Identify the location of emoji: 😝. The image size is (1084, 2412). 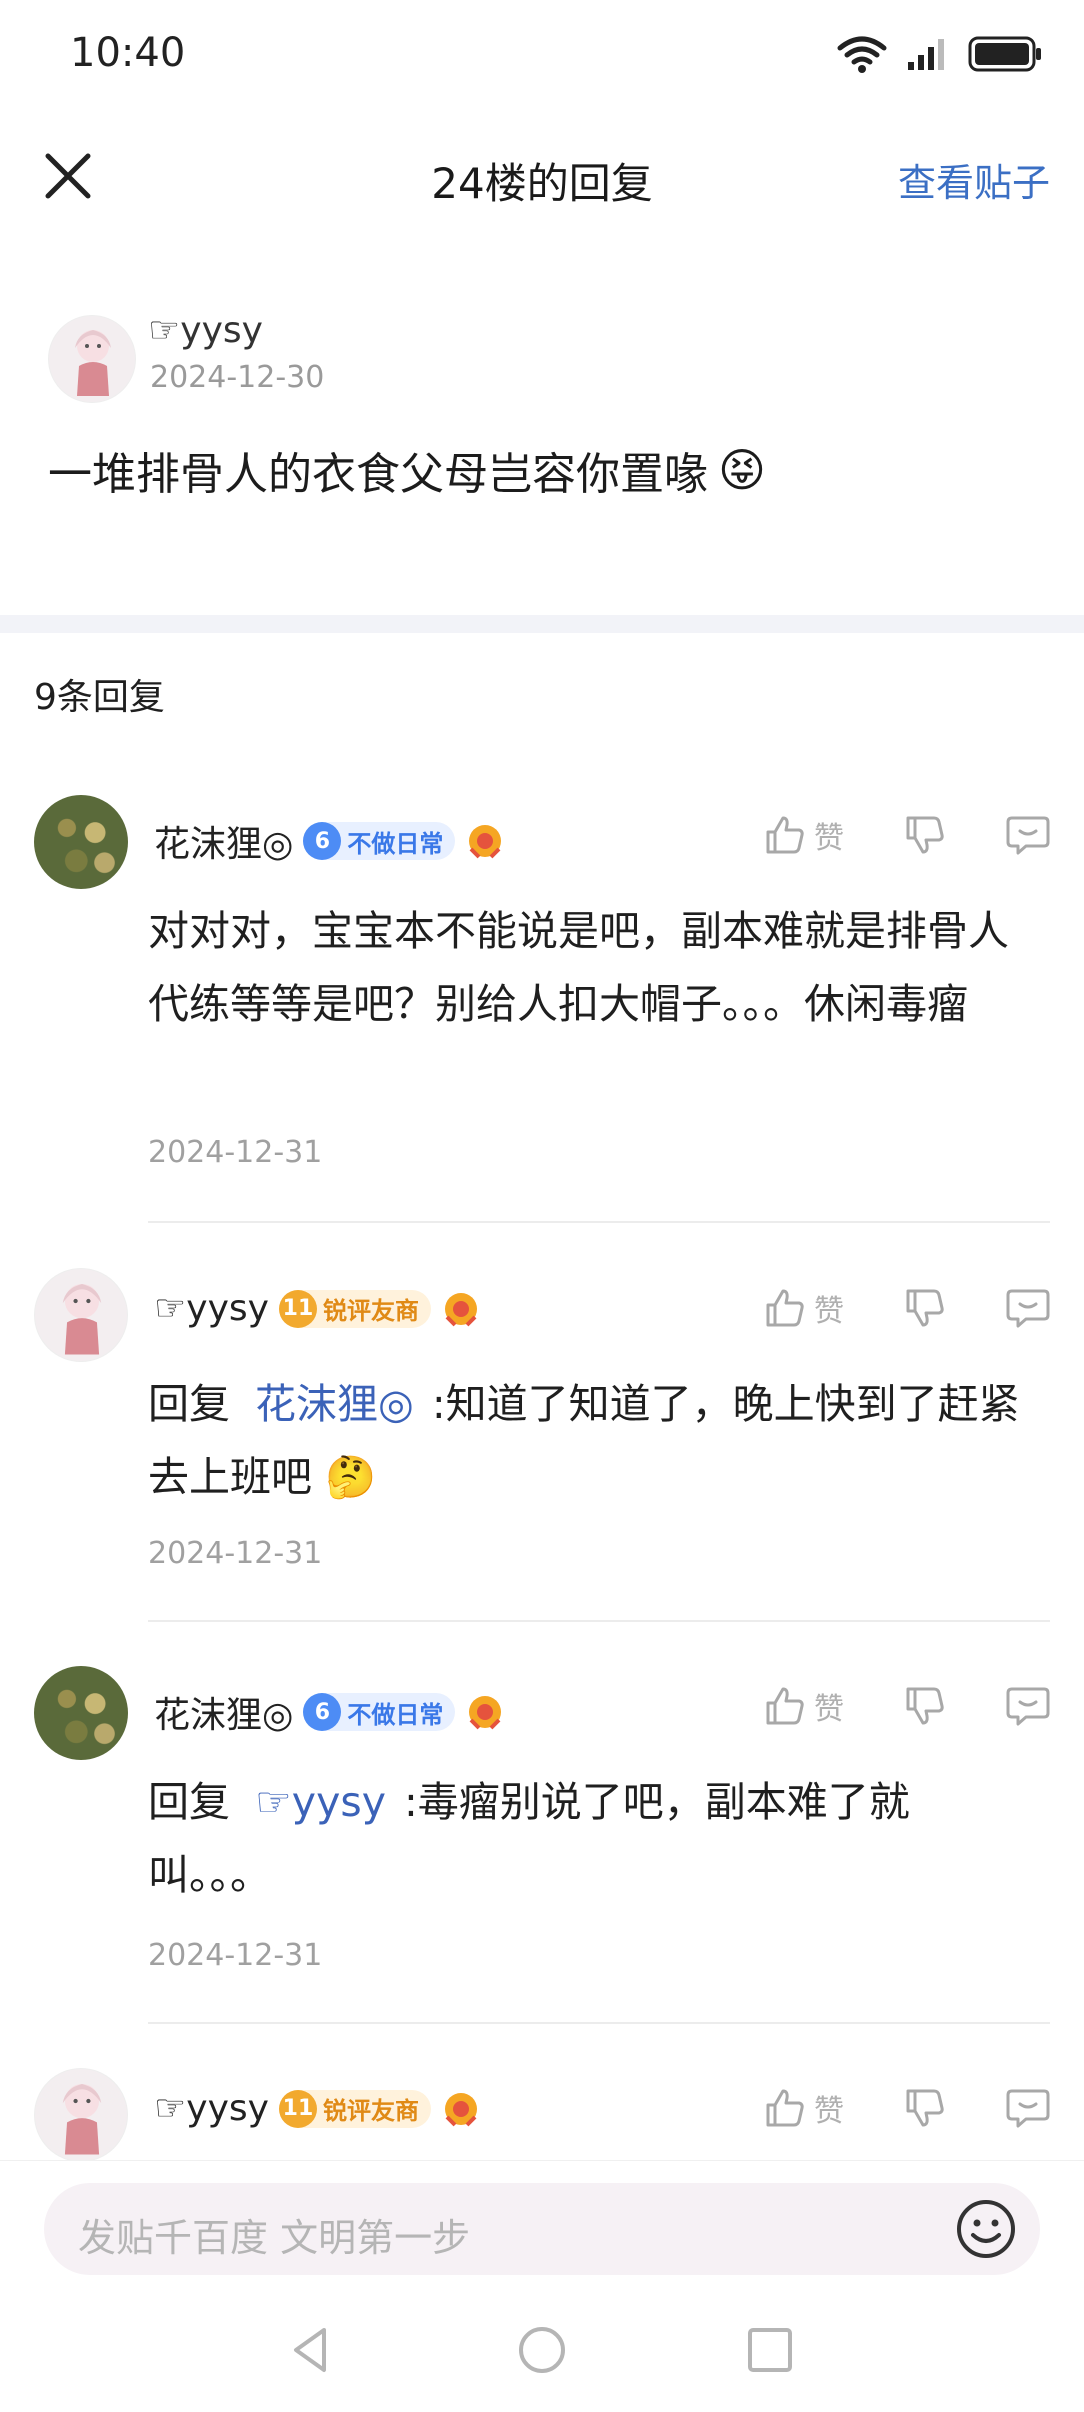
(742, 470).